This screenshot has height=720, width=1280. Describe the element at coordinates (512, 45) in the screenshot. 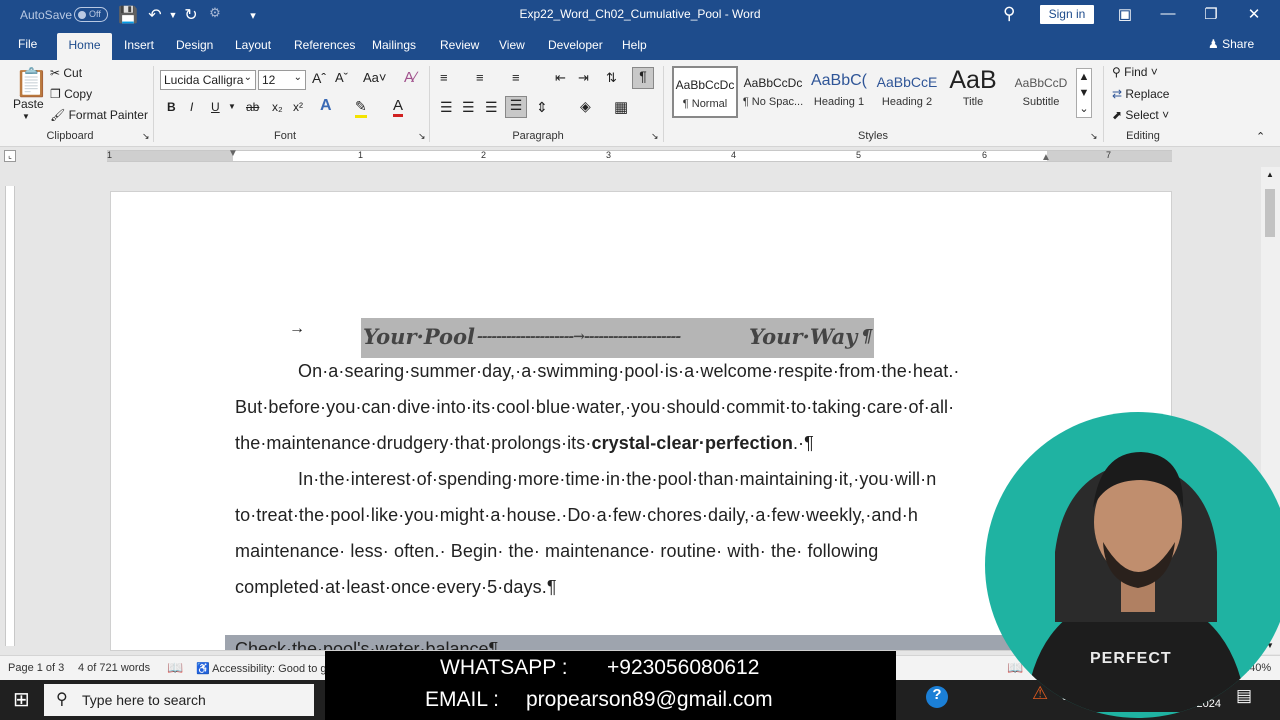

I see `tab-view: View` at that location.